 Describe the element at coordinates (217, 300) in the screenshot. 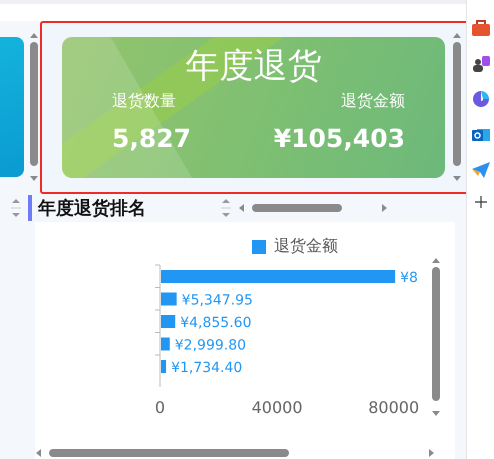

I see `value-label: ¥5,347.95` at that location.